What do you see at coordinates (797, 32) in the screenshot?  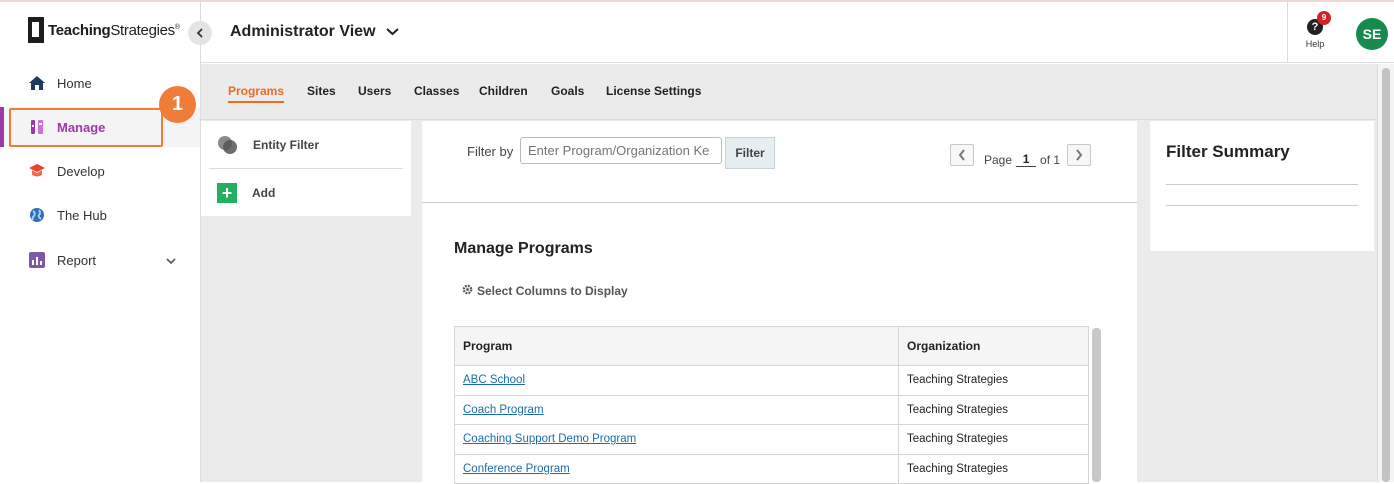 I see `top-header: Administrator View ? 9 Help SE` at bounding box center [797, 32].